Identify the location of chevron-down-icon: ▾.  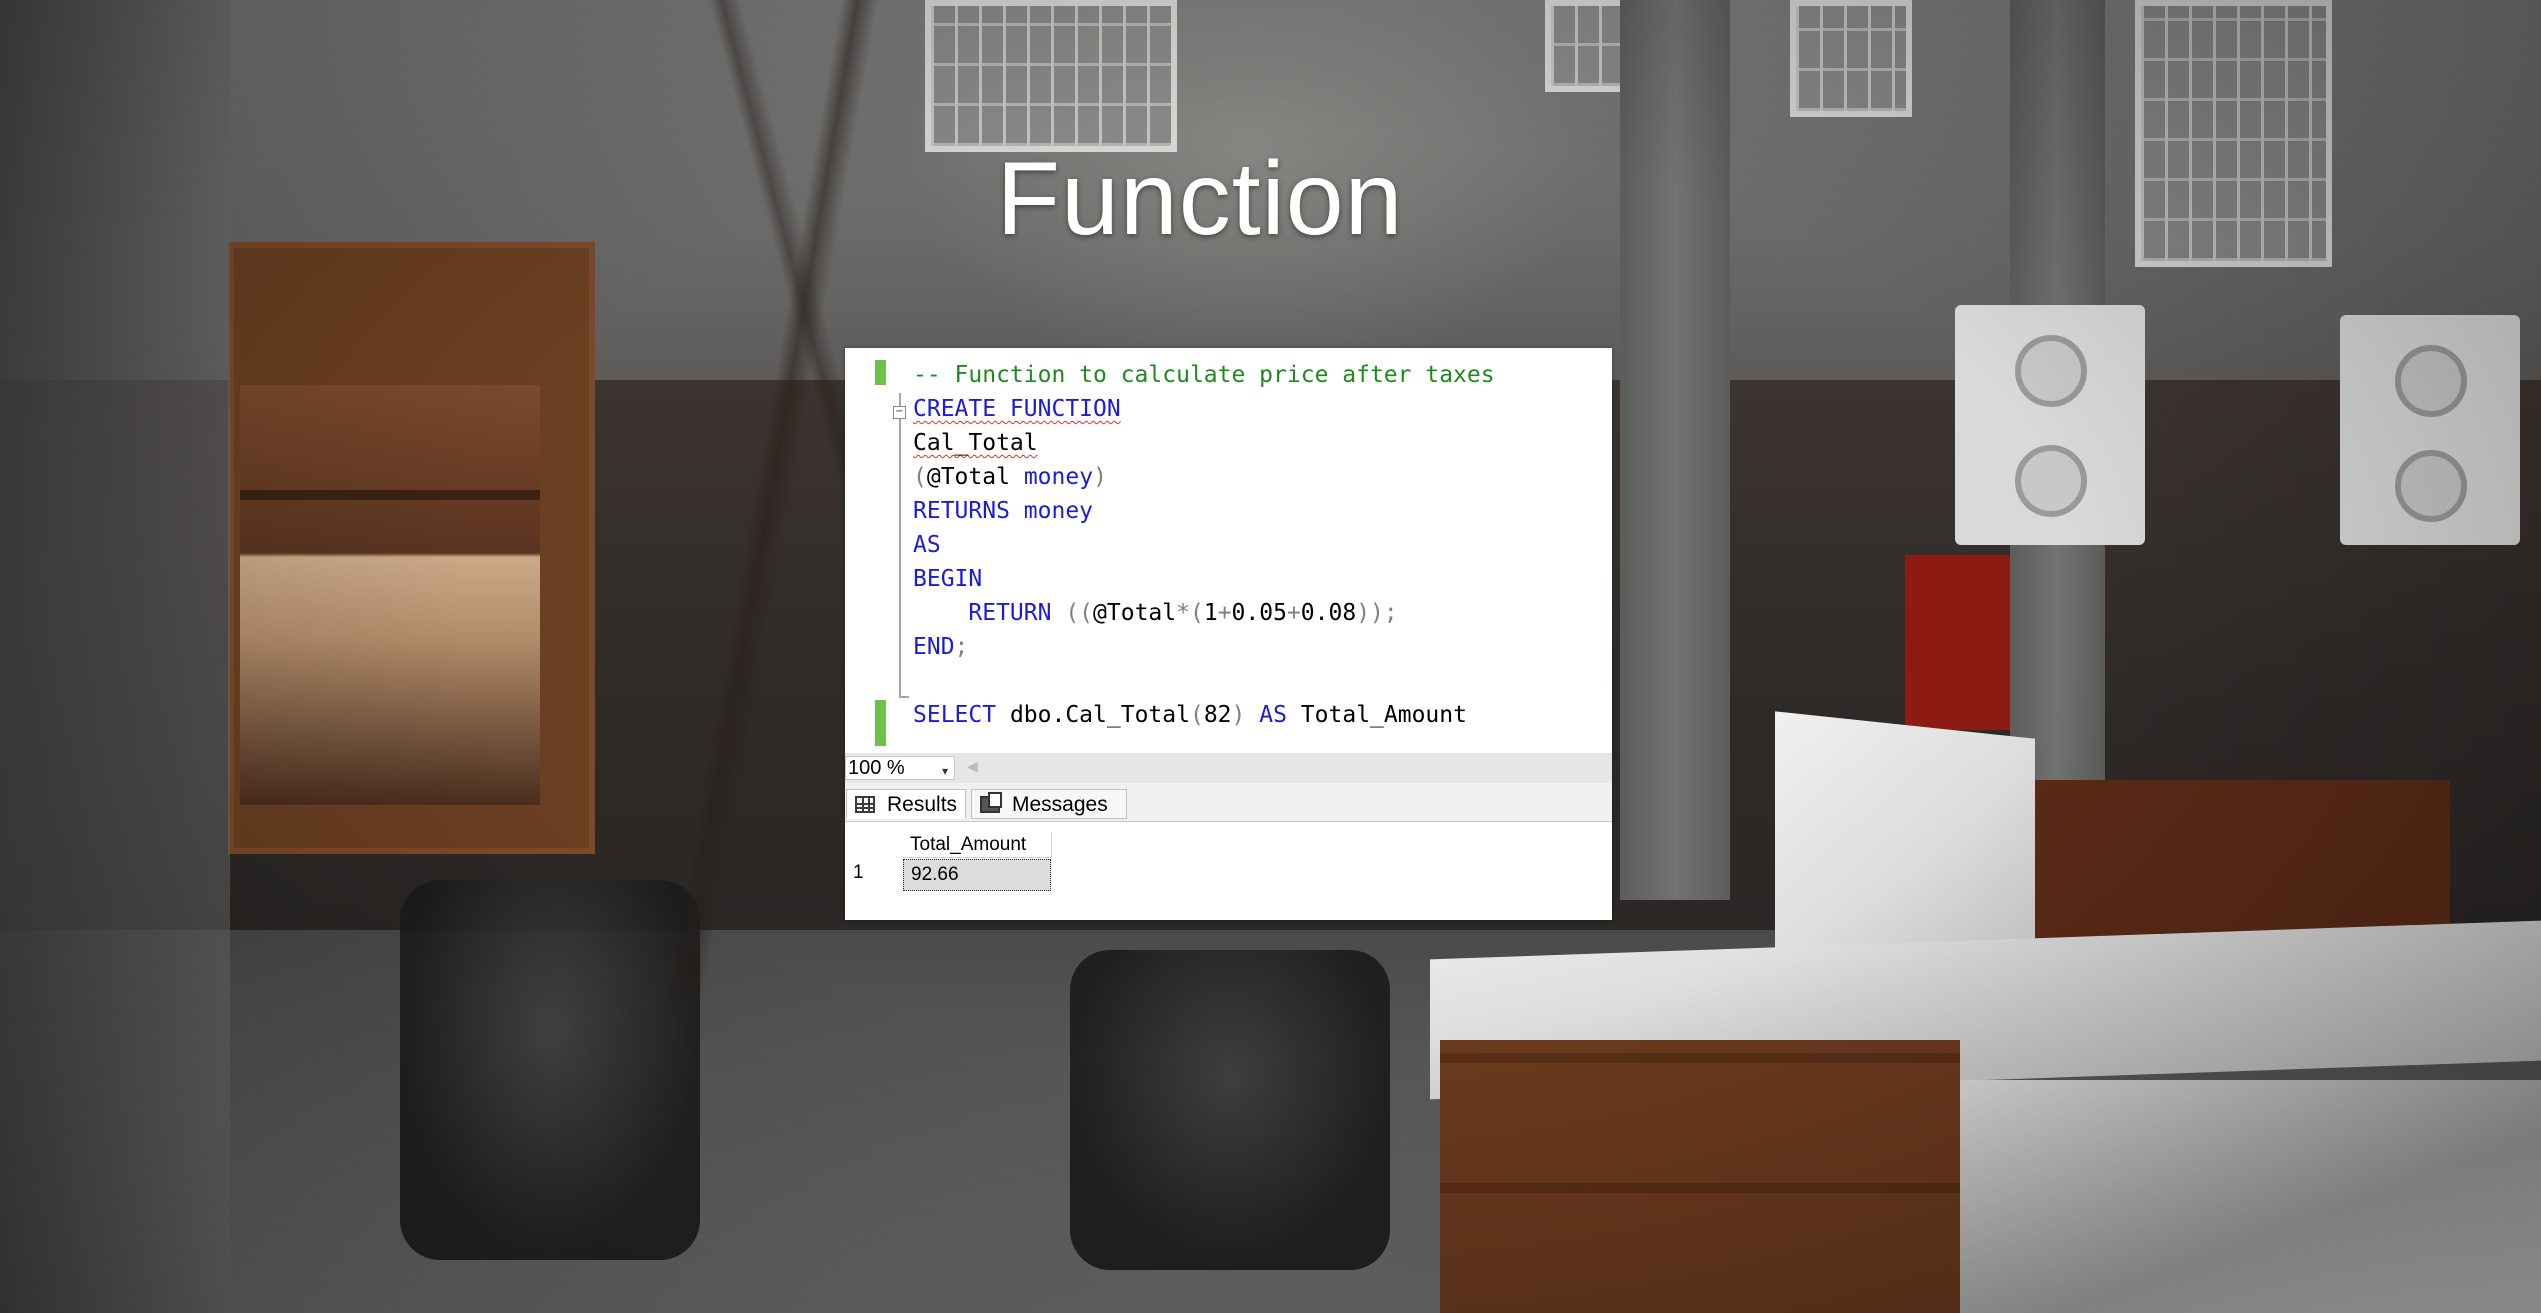
(944, 771).